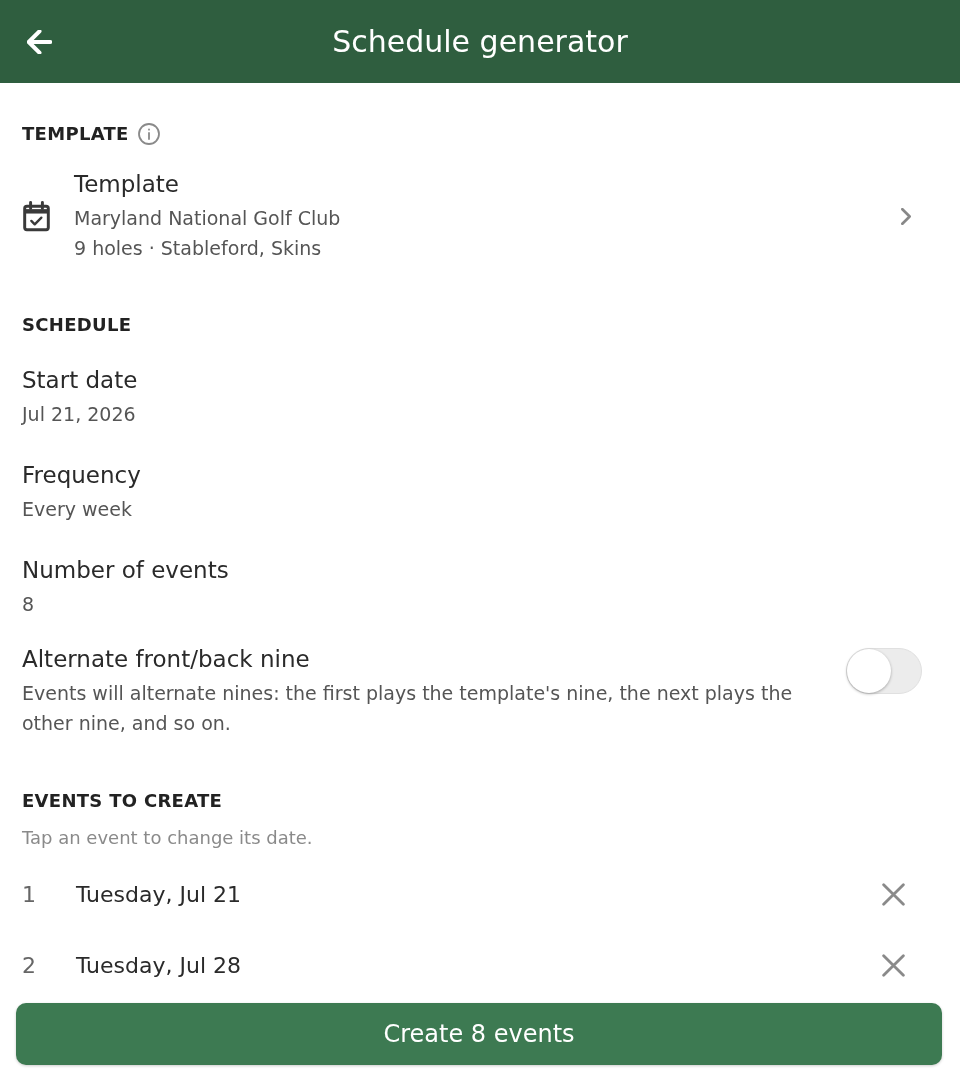  Describe the element at coordinates (122, 801) in the screenshot. I see `section-heading: EVENTS TO CREATE` at that location.